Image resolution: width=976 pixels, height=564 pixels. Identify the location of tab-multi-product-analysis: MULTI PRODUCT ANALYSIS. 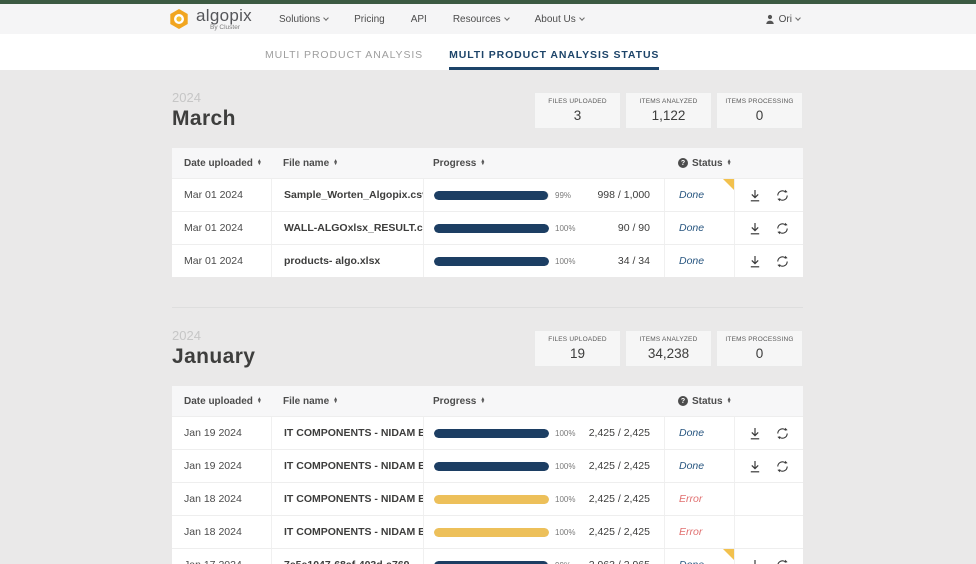
(344, 59).